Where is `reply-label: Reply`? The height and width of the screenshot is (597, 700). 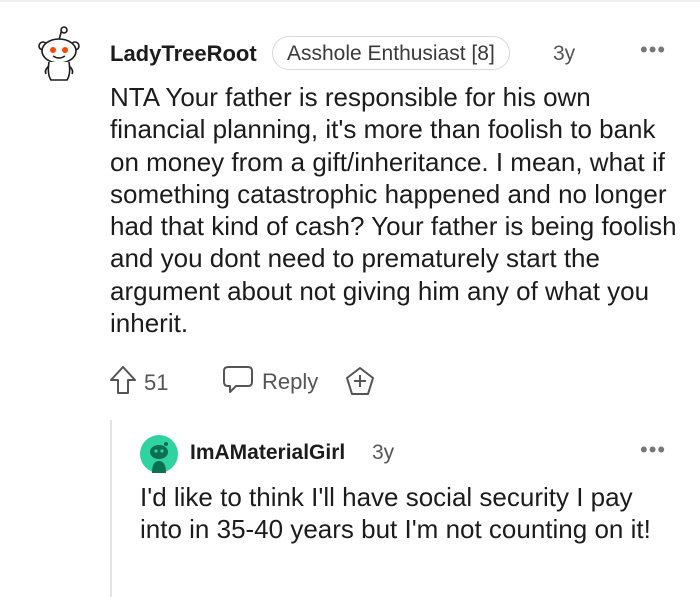 reply-label: Reply is located at coordinates (290, 381).